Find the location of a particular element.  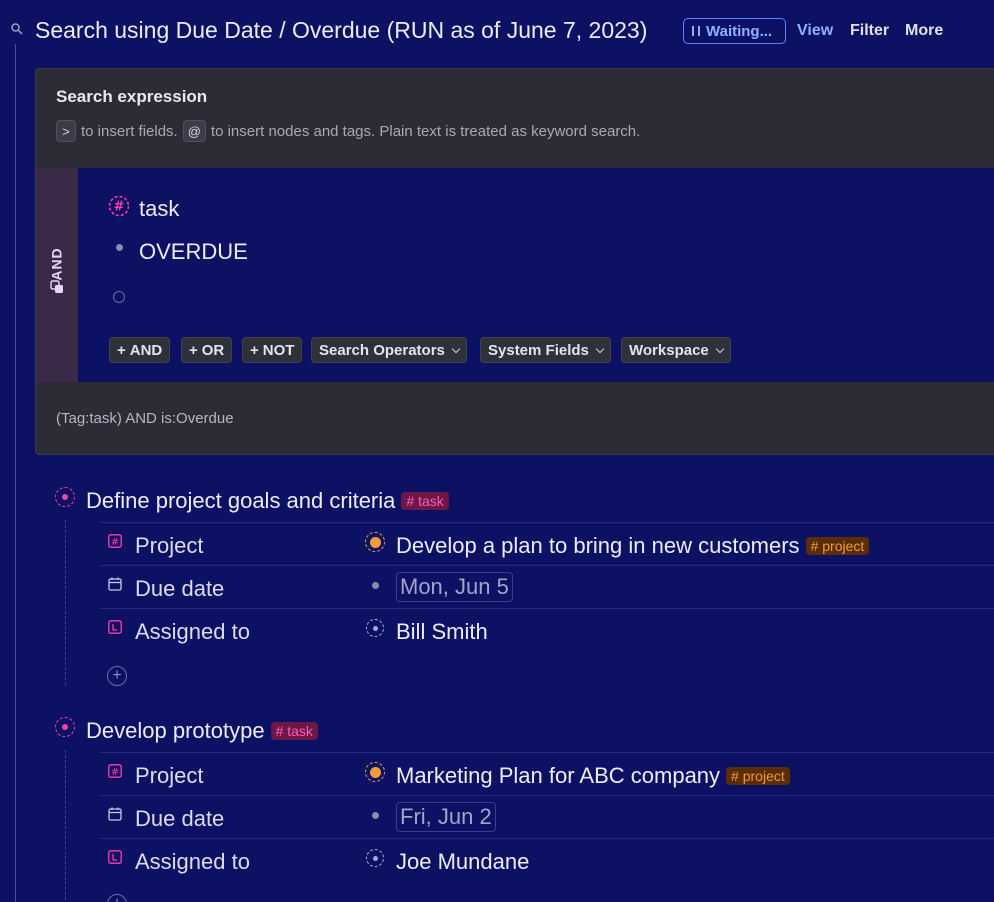

kbd-at: @ is located at coordinates (194, 131).